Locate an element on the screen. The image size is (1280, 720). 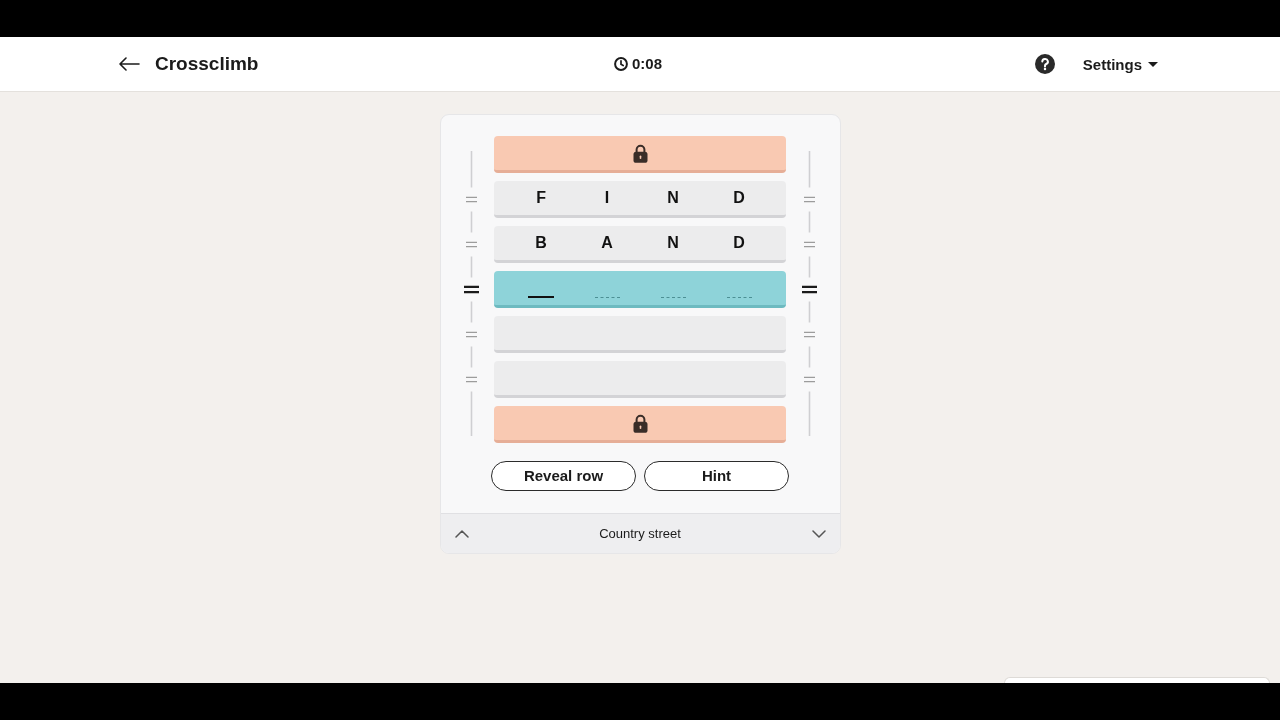
next-clue-button is located at coordinates (818, 533).